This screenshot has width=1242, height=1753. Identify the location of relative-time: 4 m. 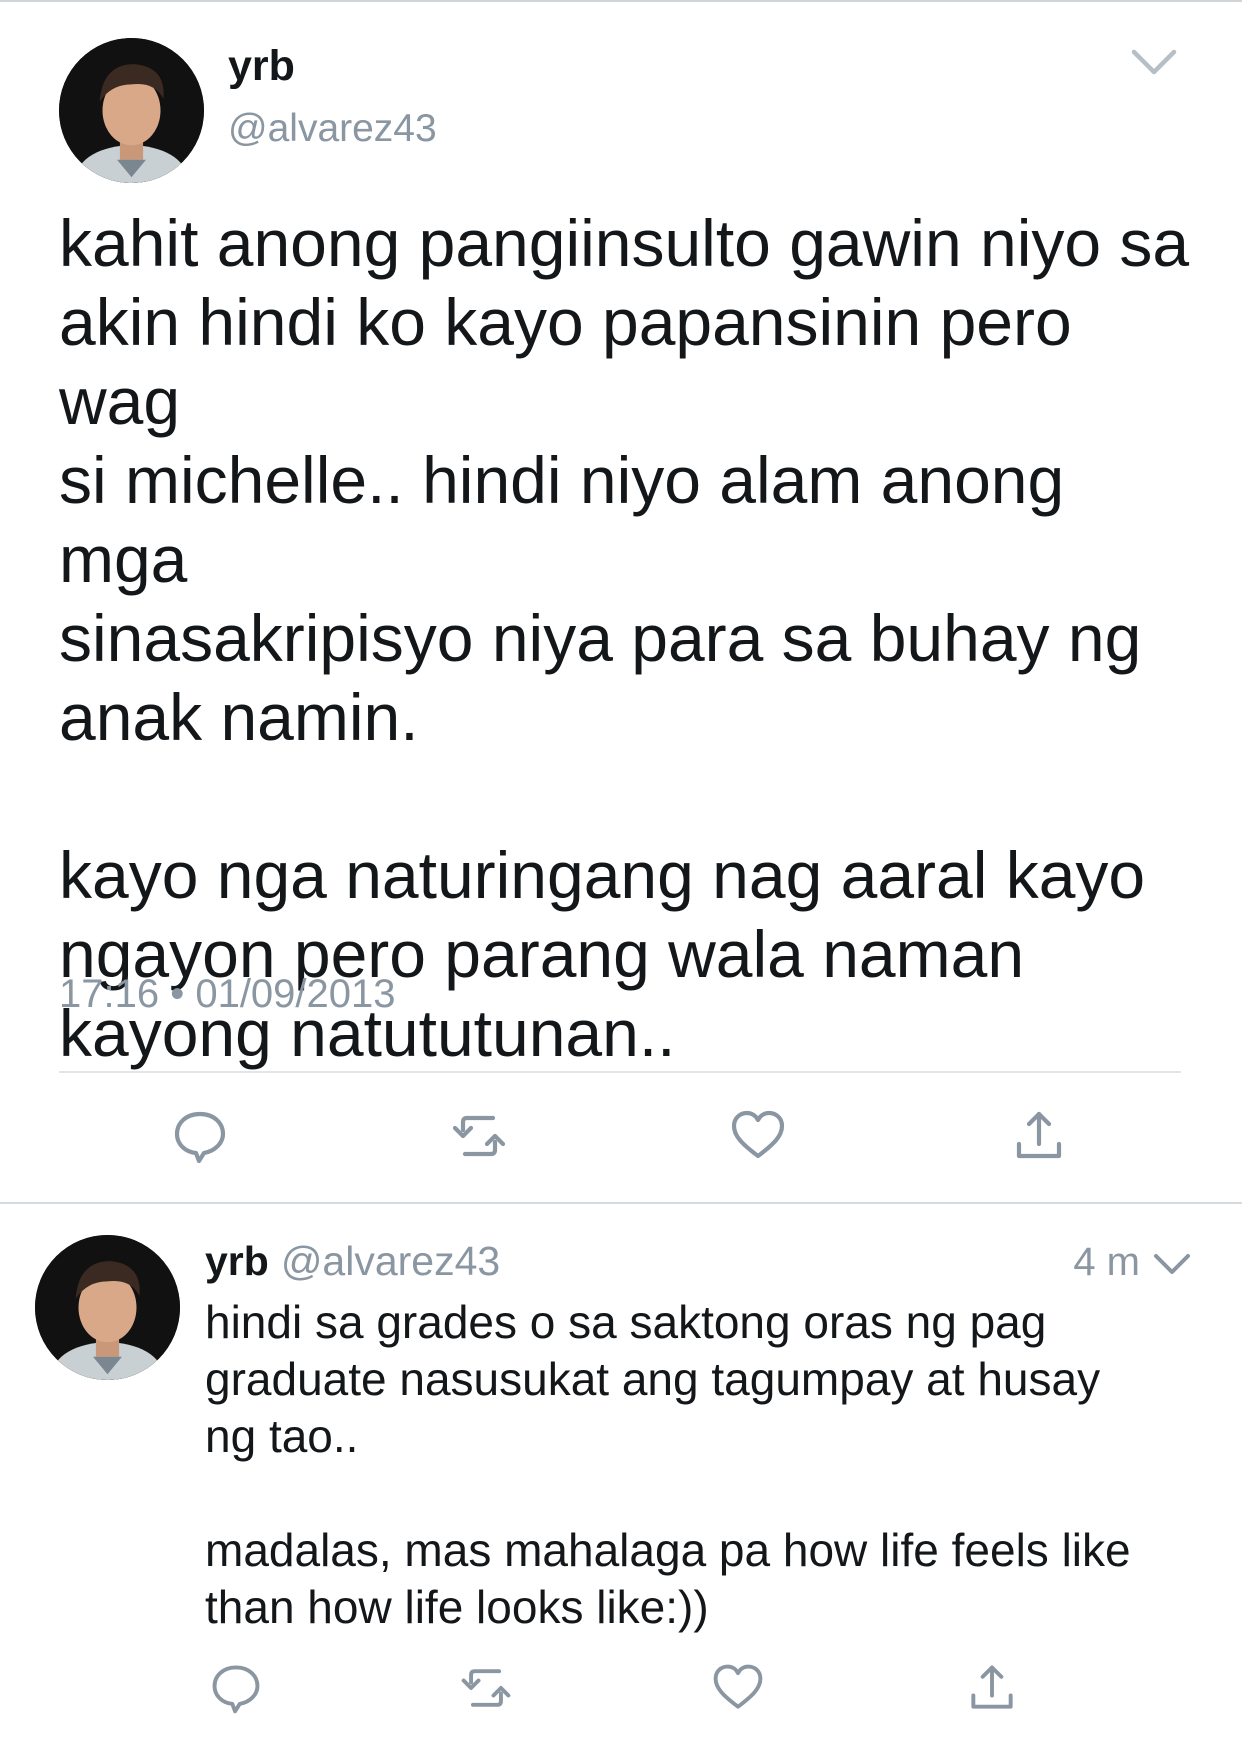
(1106, 1262).